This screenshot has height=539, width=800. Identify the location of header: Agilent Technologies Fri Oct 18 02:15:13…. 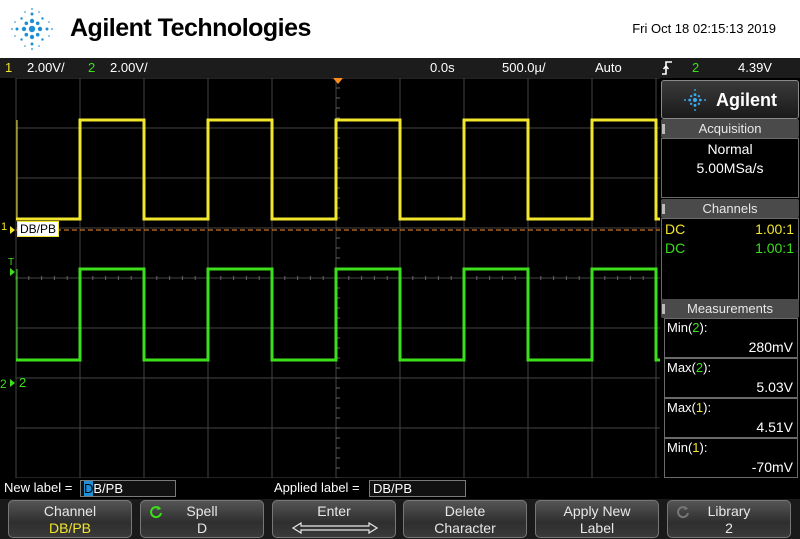
(400, 29).